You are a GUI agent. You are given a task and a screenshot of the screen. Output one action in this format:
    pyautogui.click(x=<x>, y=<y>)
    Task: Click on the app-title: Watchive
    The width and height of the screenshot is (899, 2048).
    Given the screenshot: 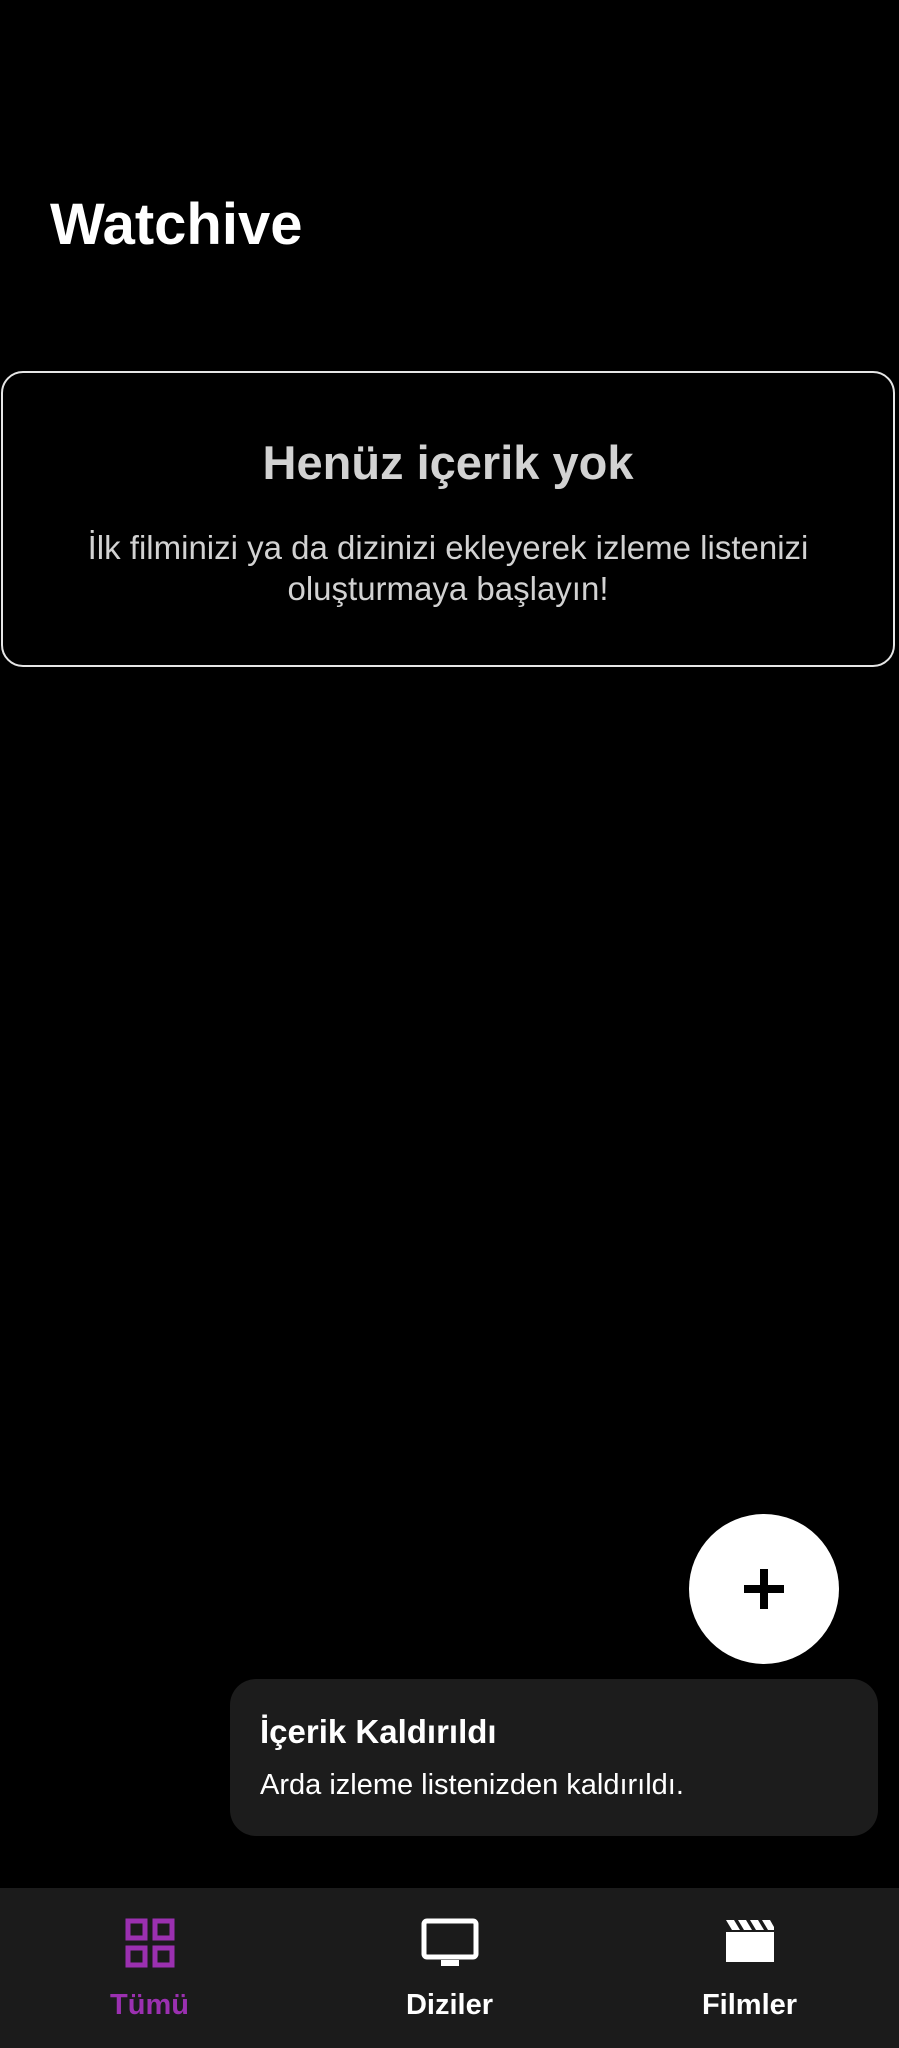 What is the action you would take?
    pyautogui.click(x=176, y=224)
    